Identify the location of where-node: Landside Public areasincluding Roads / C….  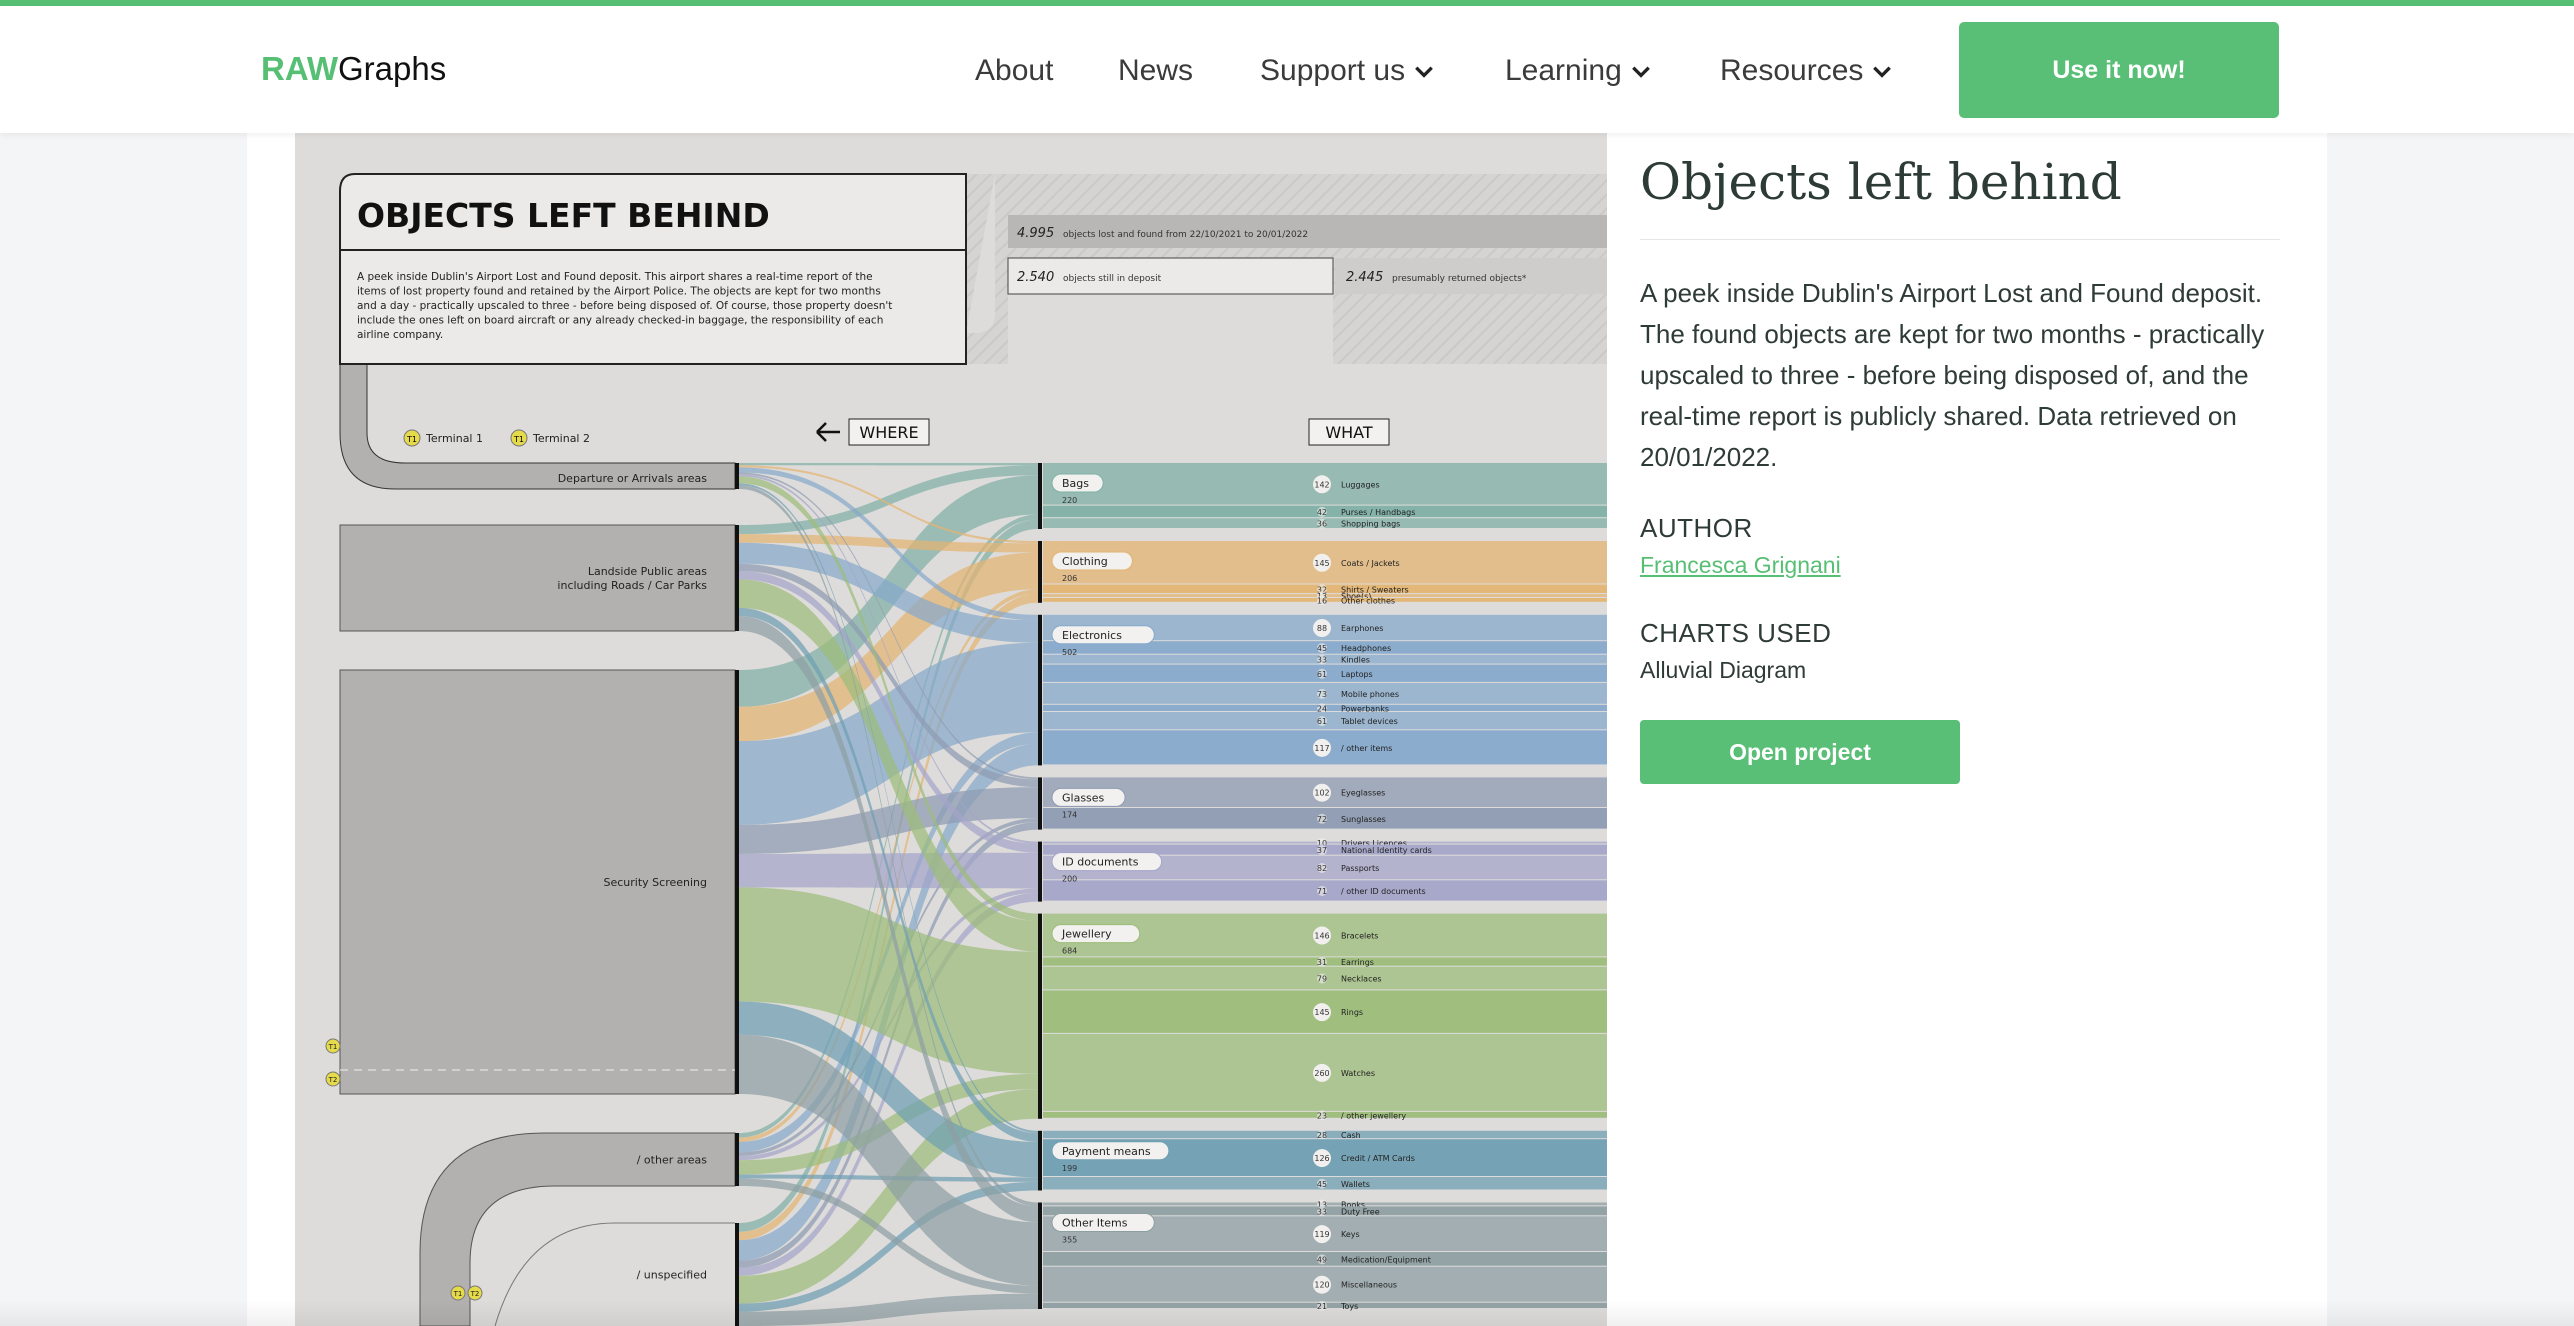
(539, 578).